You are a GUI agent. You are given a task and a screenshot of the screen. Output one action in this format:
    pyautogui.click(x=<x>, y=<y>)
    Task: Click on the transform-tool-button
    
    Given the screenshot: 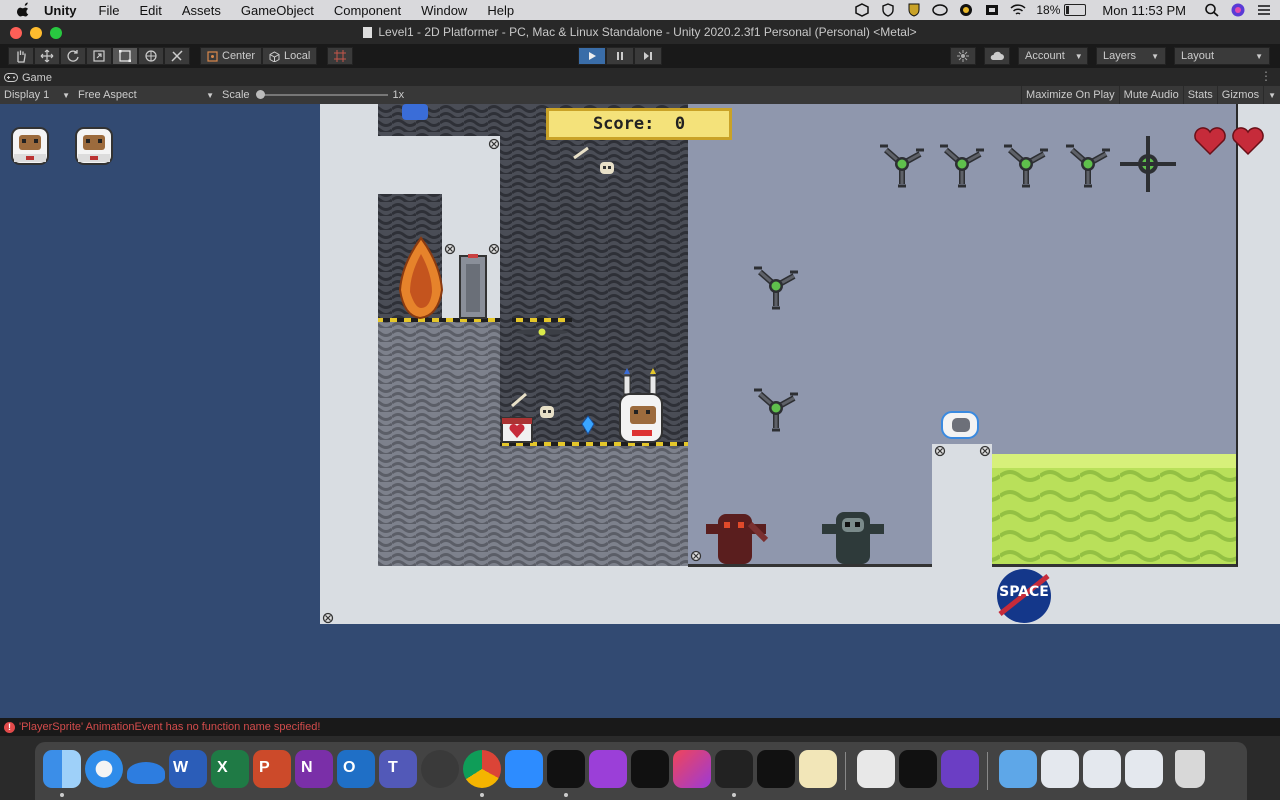 What is the action you would take?
    pyautogui.click(x=151, y=56)
    